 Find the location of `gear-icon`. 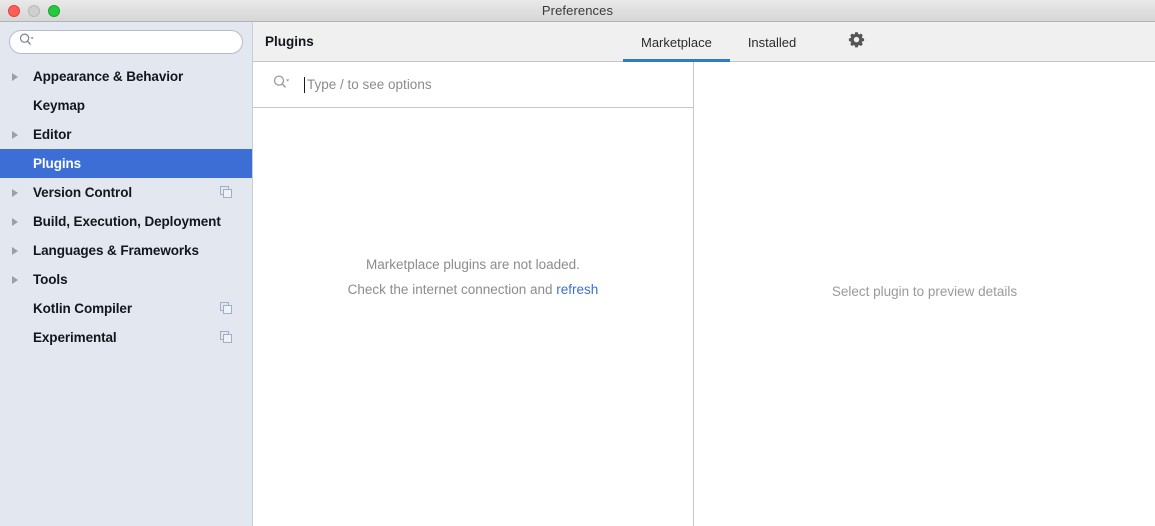

gear-icon is located at coordinates (856, 42).